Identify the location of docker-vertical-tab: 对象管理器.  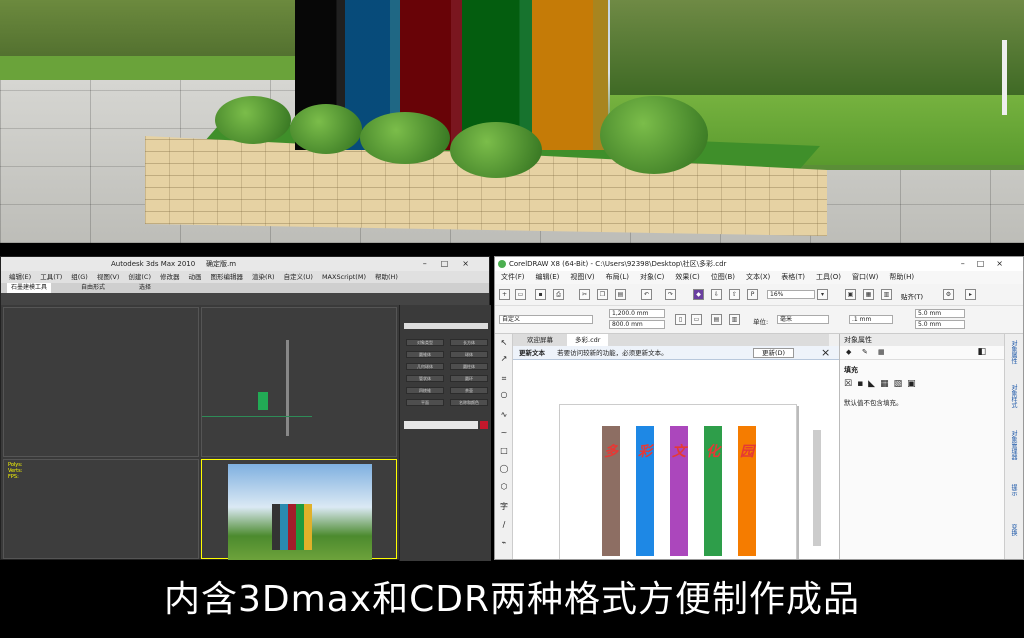
(1013, 445).